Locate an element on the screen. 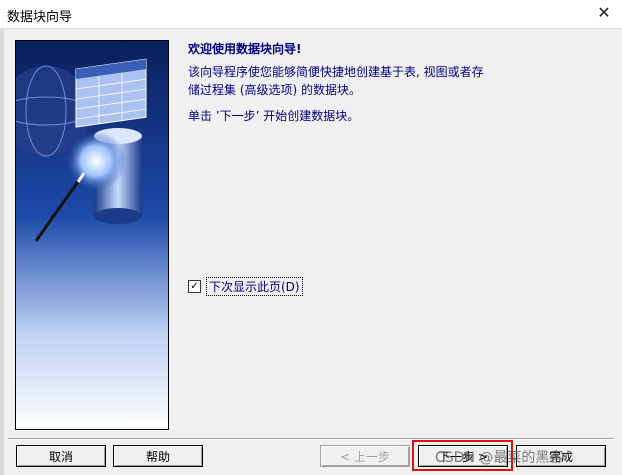 This screenshot has height=475, width=622. footer-divider is located at coordinates (311, 439).